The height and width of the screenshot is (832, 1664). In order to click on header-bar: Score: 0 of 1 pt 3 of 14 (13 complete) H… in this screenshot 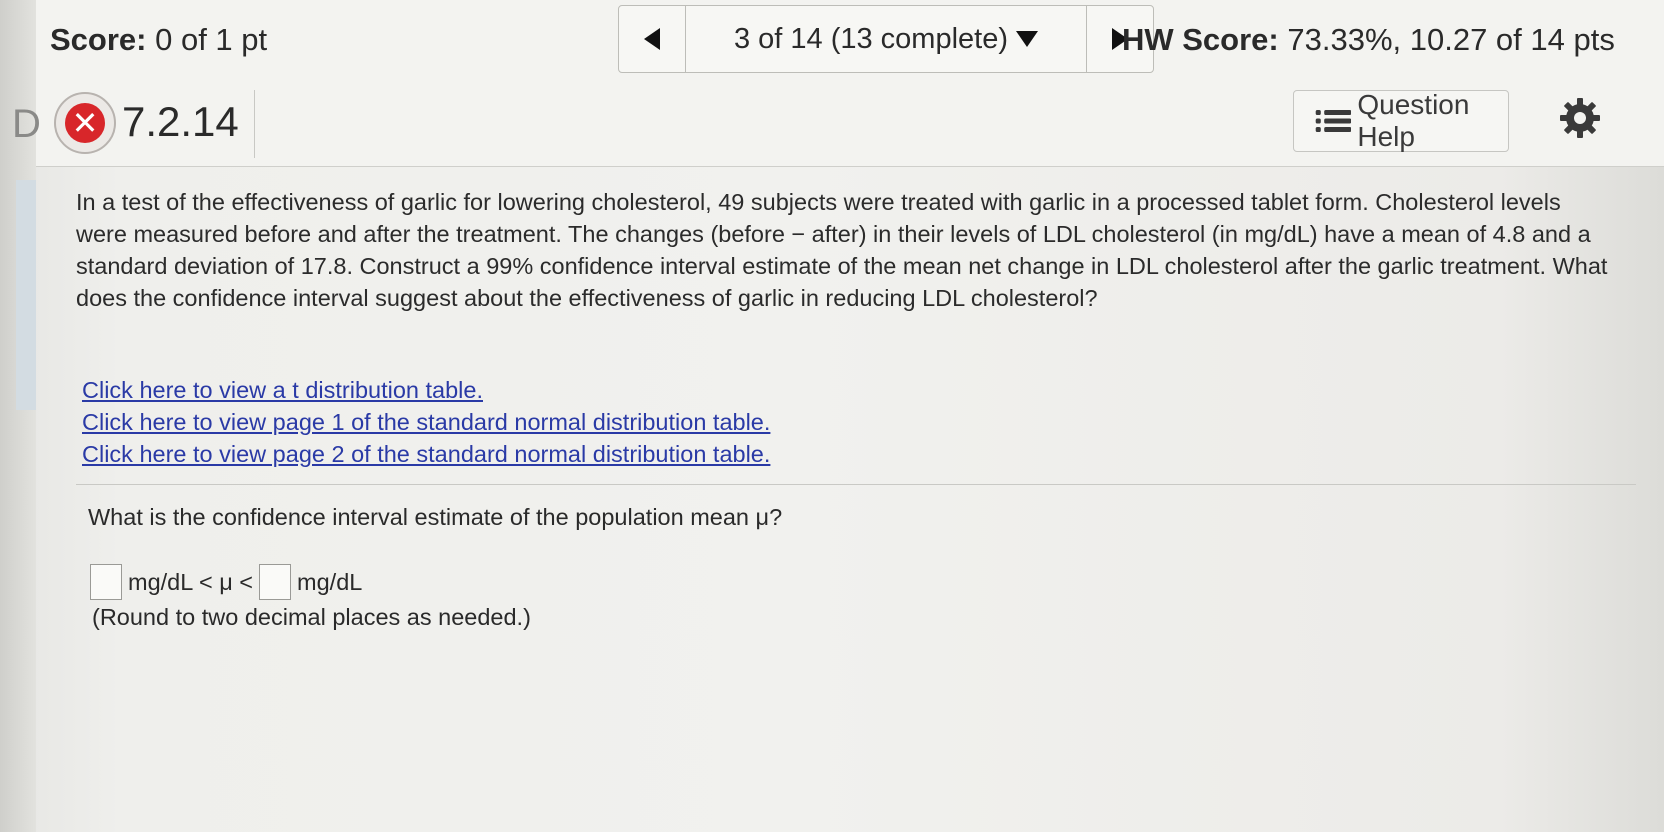, I will do `click(850, 41)`.